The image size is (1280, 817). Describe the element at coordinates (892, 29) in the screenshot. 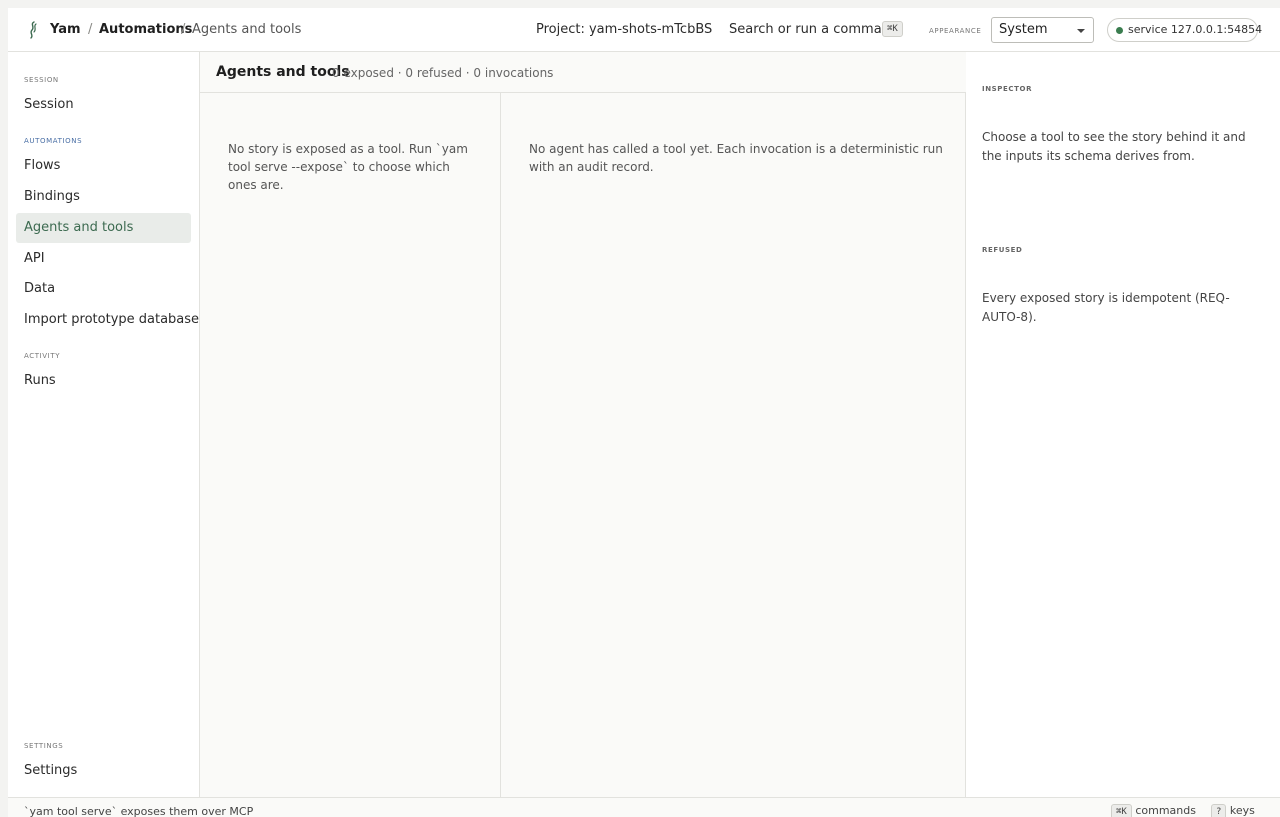

I see `command-shortcut-kbd: ⌘K` at that location.